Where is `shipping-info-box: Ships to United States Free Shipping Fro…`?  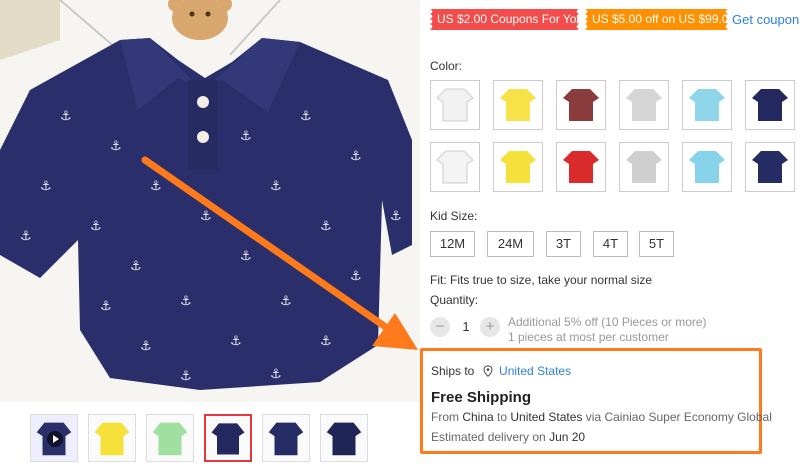 shipping-info-box: Ships to United States Free Shipping Fro… is located at coordinates (596, 401).